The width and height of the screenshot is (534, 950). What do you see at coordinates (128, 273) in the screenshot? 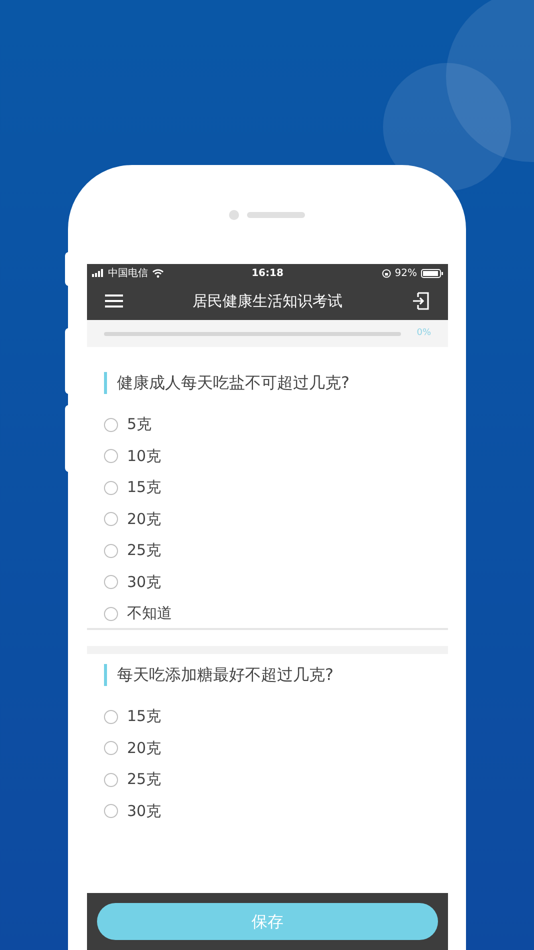
I see `carrier-text: 中国电信` at bounding box center [128, 273].